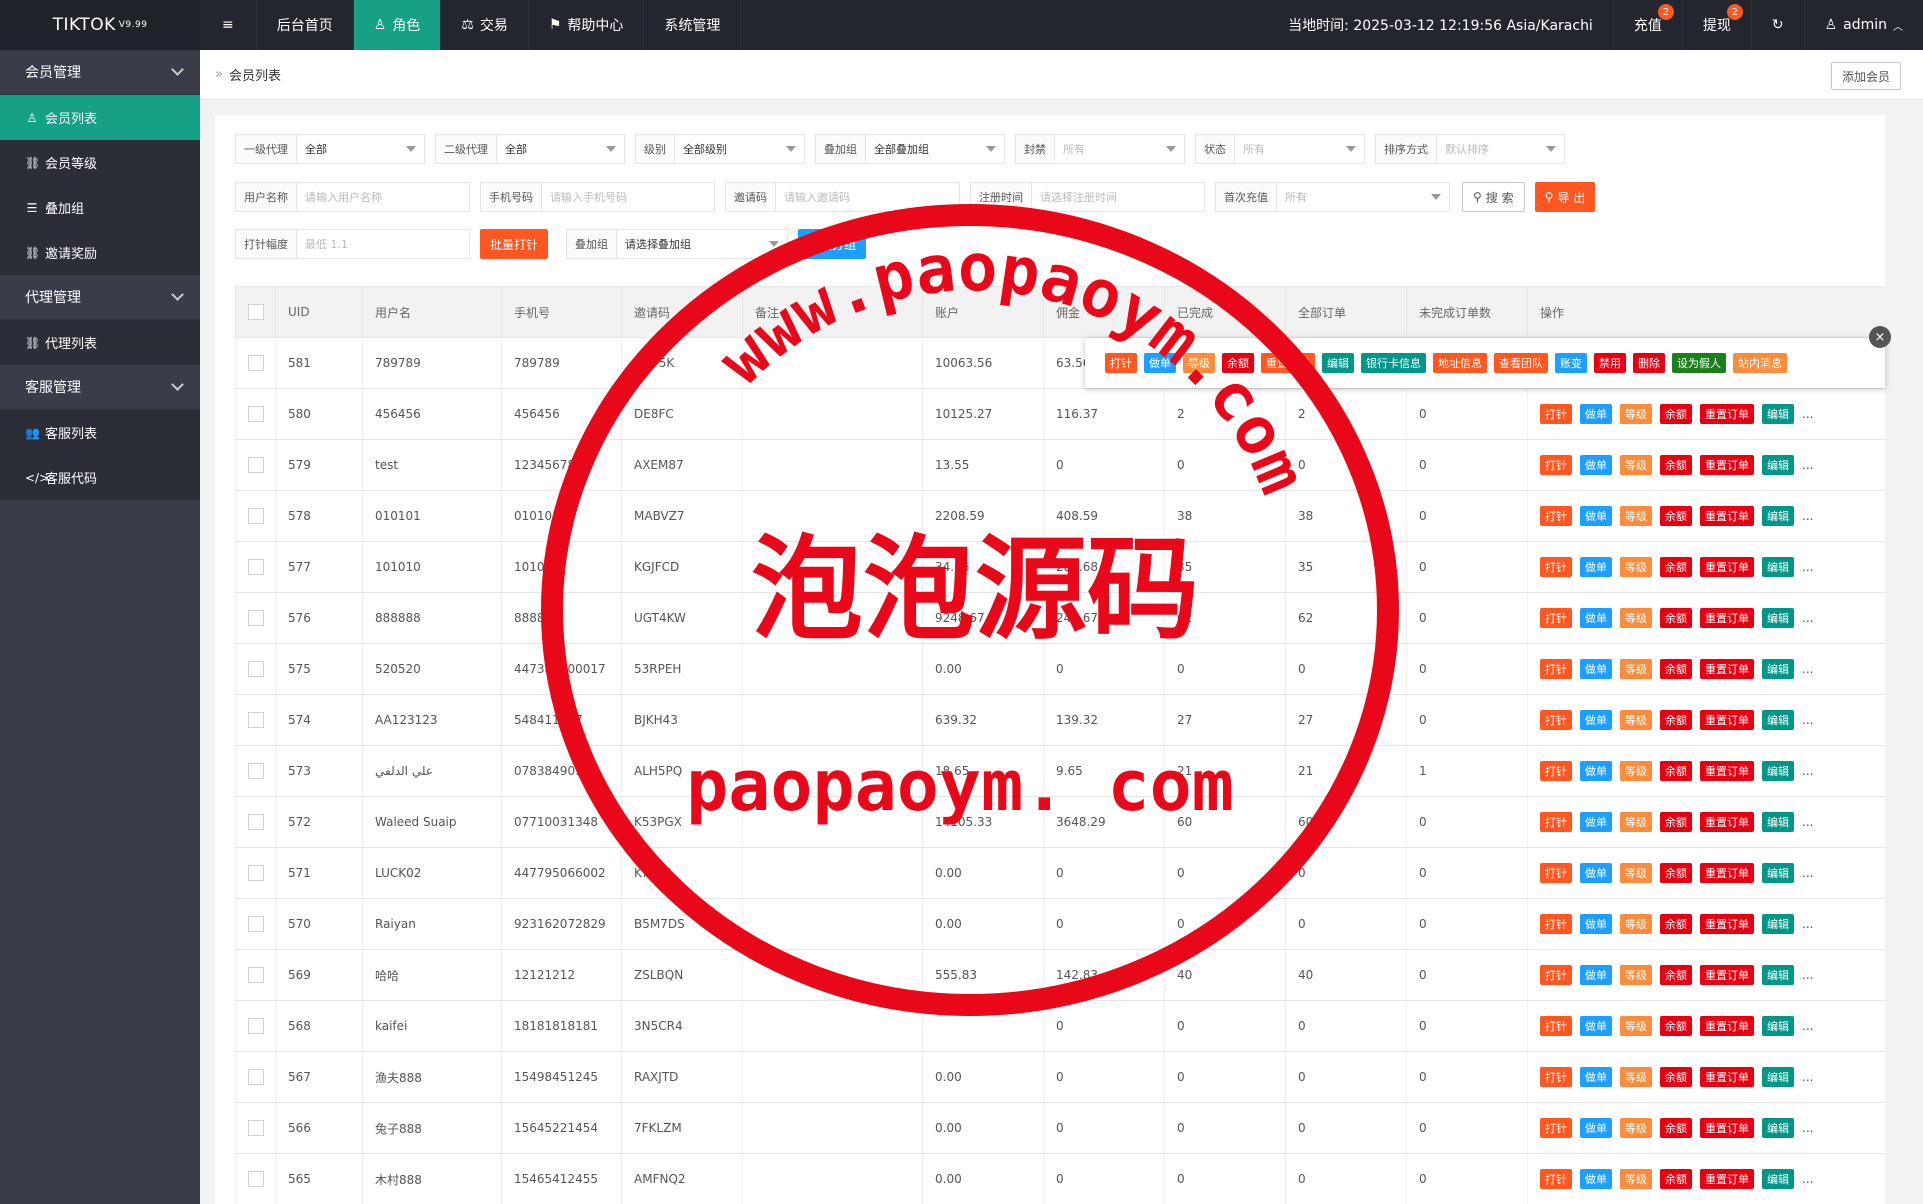 The width and height of the screenshot is (1923, 1204). What do you see at coordinates (100, 252) in the screenshot?
I see `sidebar-item: ⛓ 邀请奖励` at bounding box center [100, 252].